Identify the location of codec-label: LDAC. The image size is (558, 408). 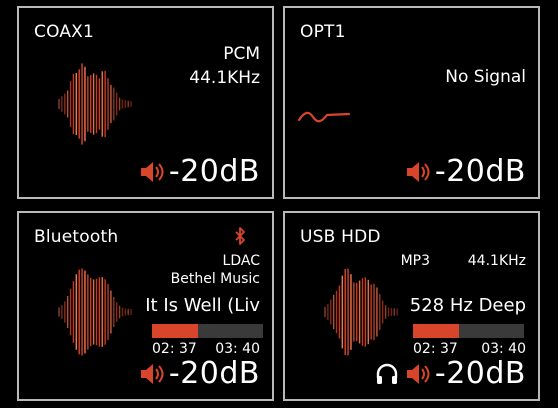
(241, 261).